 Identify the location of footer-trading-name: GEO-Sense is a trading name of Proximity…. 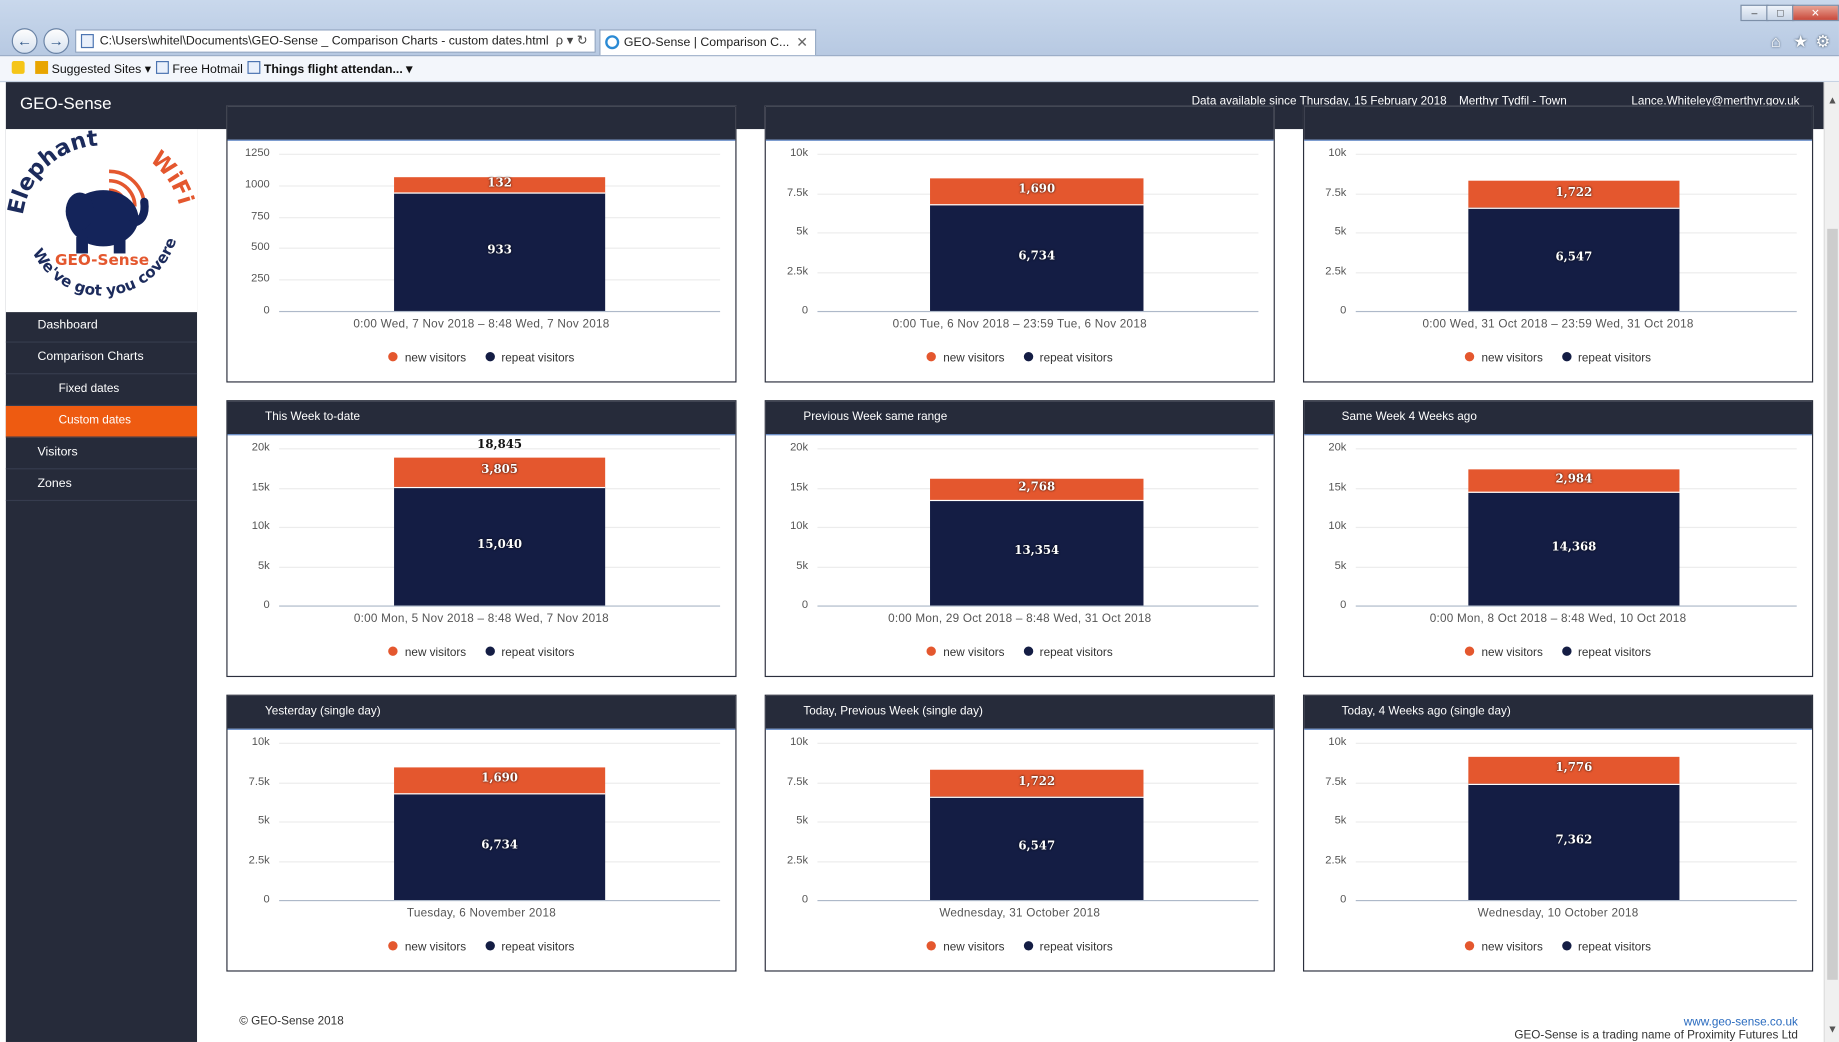
(1656, 1035).